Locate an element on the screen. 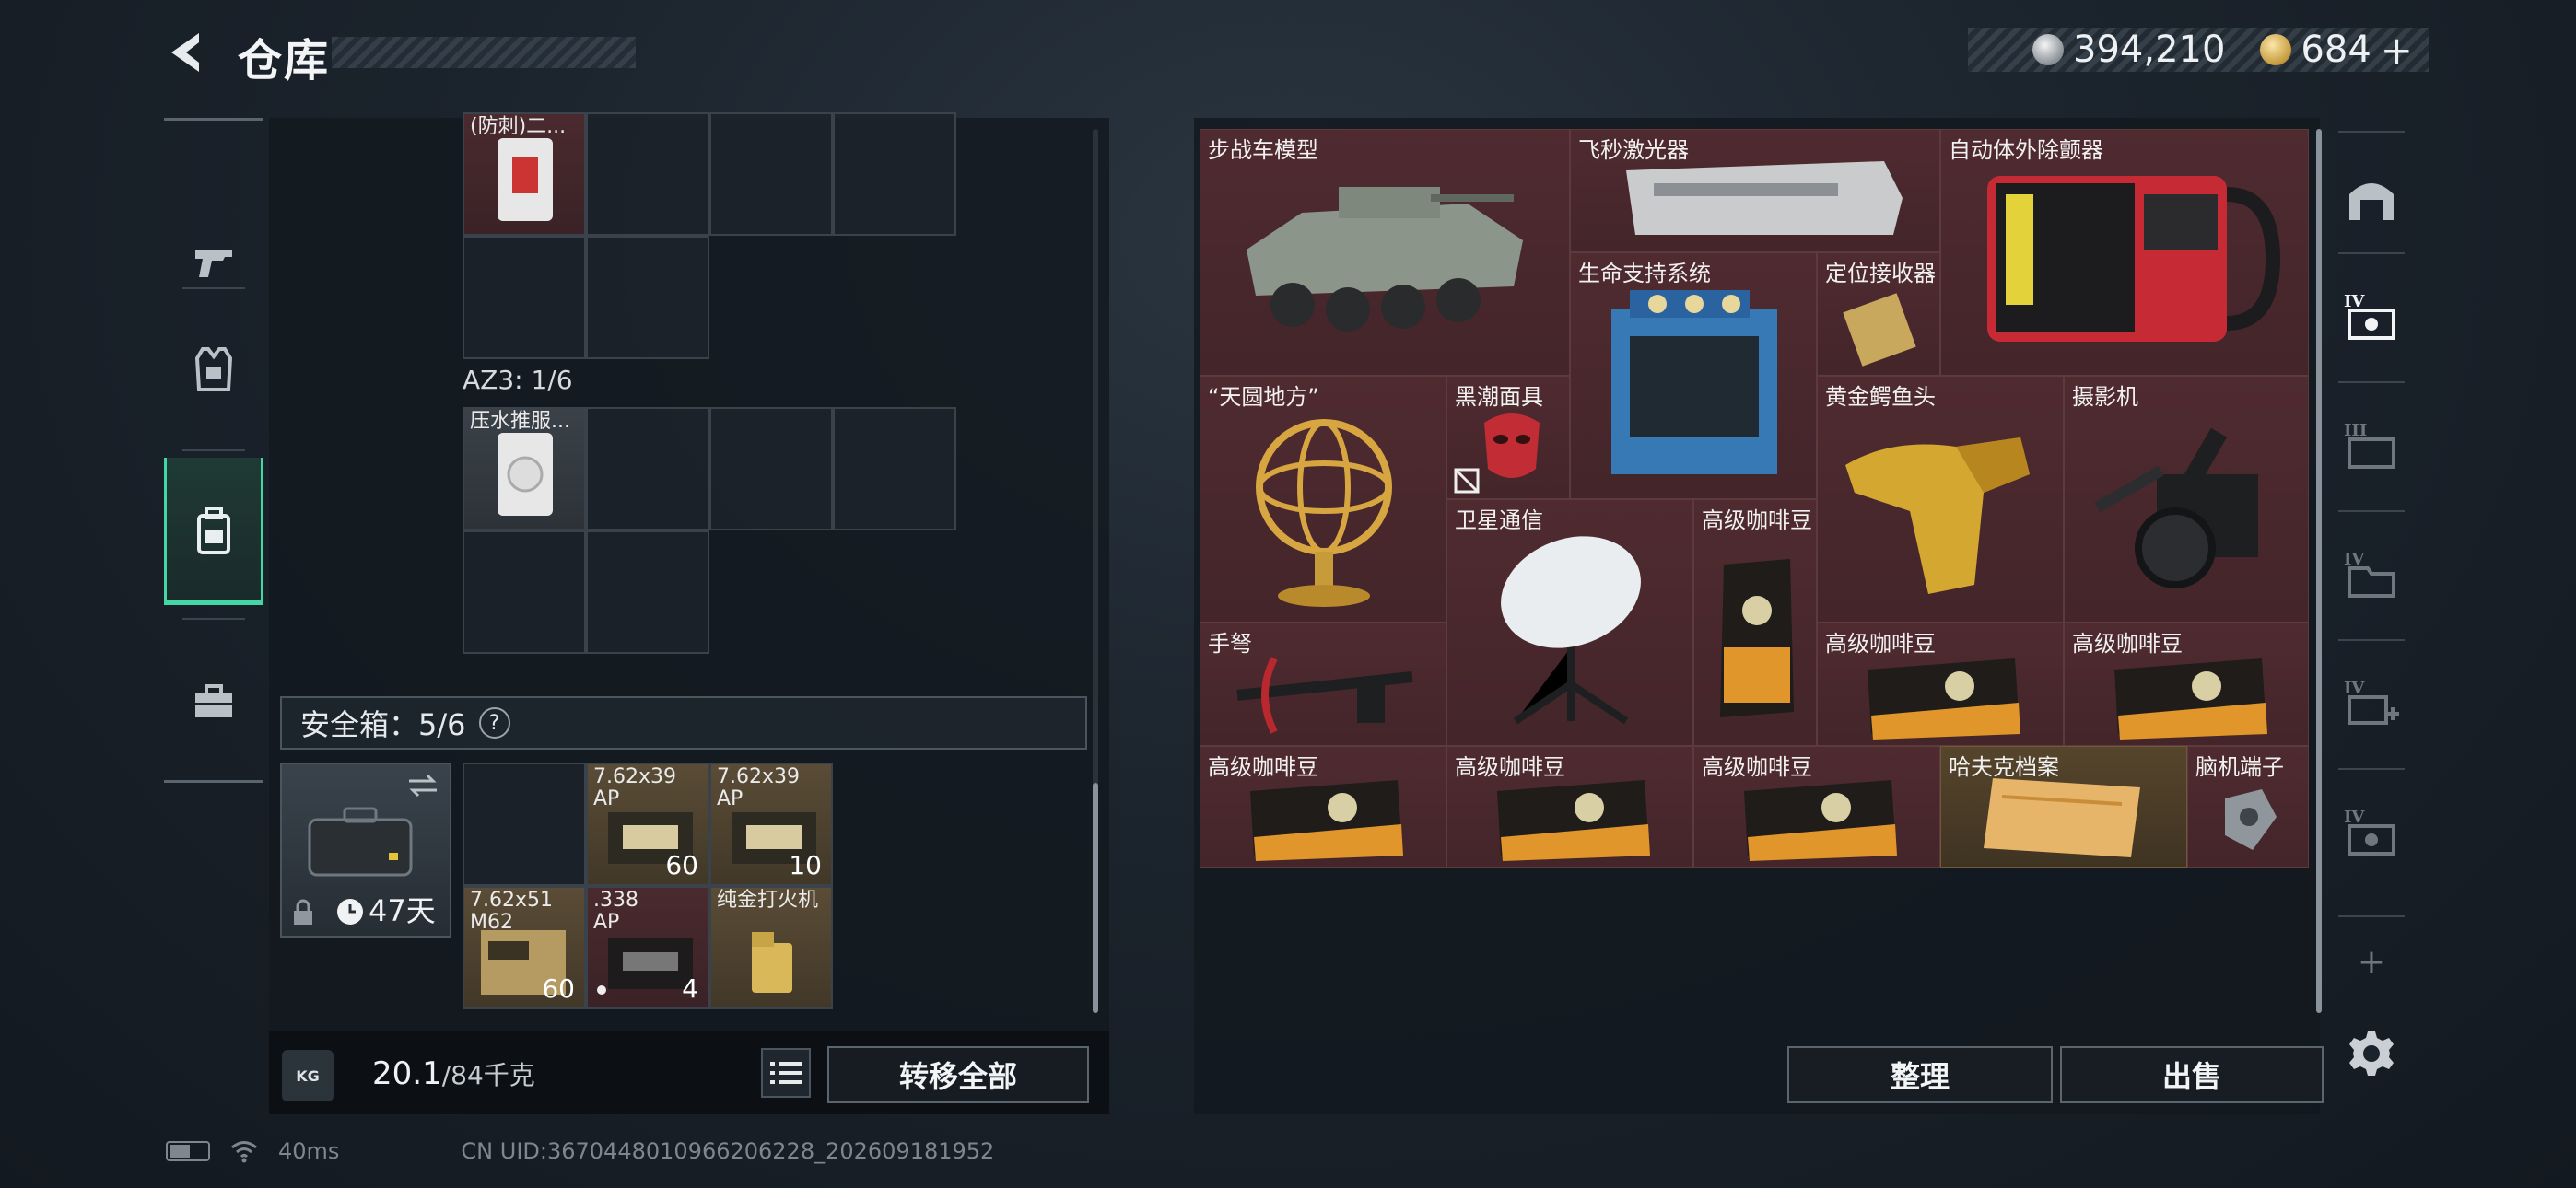 This screenshot has width=2576, height=1188. armored-vehicle-icon is located at coordinates (1385, 259).